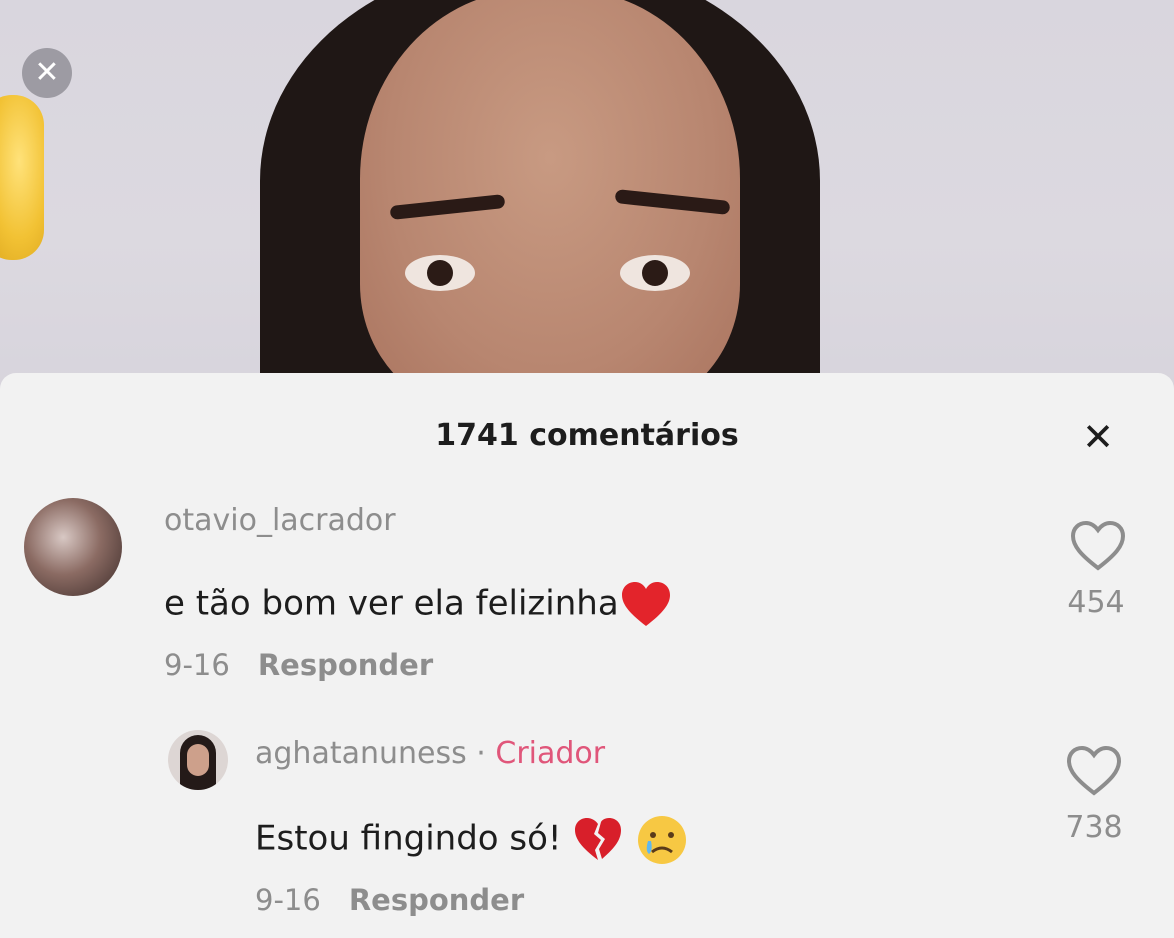 This screenshot has width=1174, height=938. I want to click on like-count: 454, so click(1096, 602).